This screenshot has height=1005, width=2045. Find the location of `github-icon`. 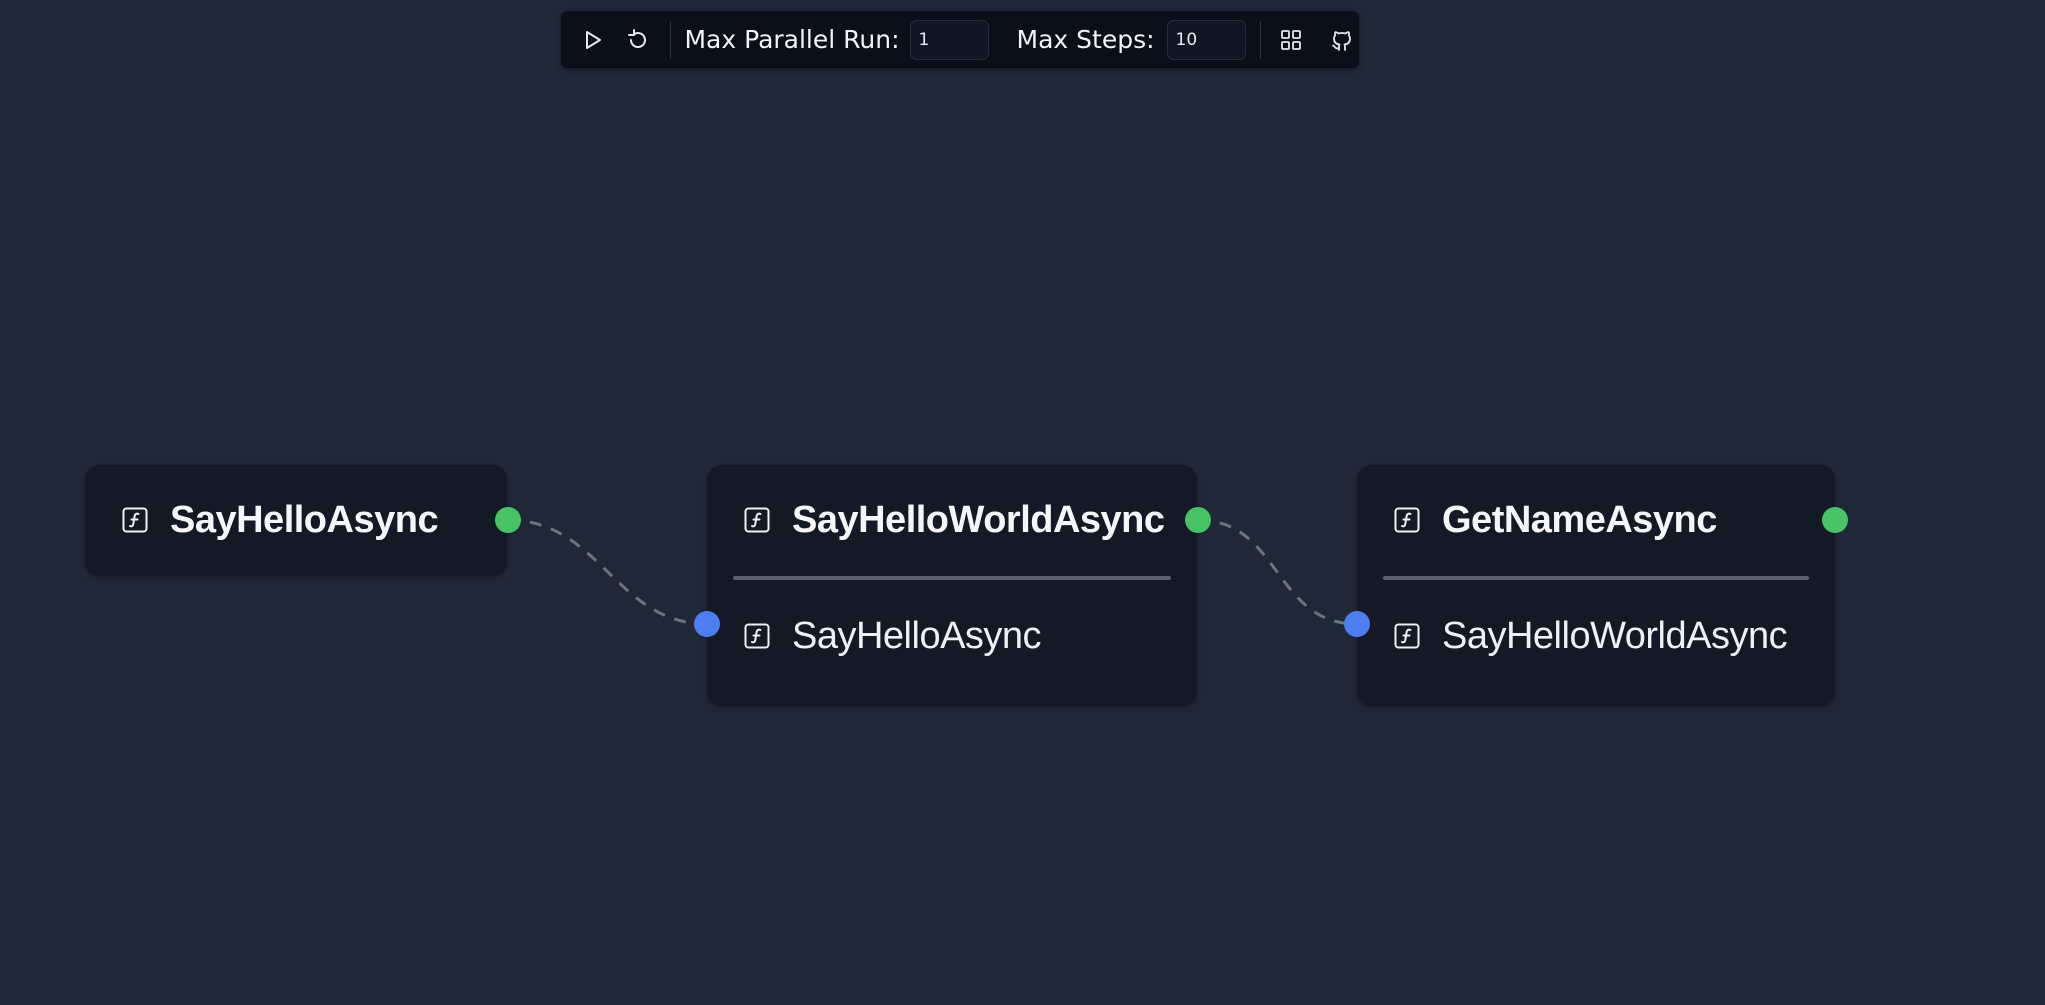

github-icon is located at coordinates (1342, 40).